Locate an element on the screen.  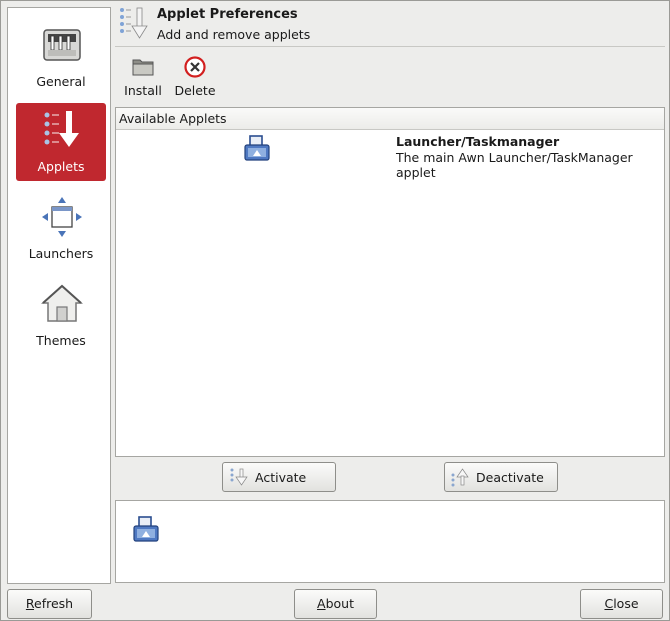
home-icon is located at coordinates (62, 303).